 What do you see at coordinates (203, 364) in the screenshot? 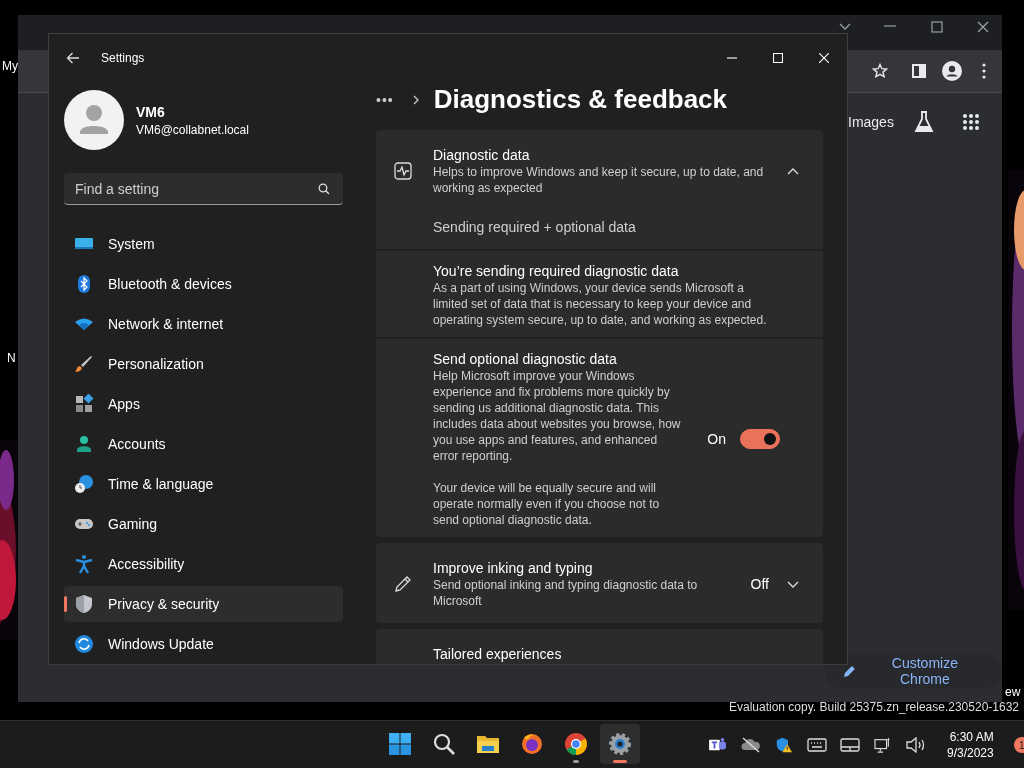
I see `nav-item: Personalization` at bounding box center [203, 364].